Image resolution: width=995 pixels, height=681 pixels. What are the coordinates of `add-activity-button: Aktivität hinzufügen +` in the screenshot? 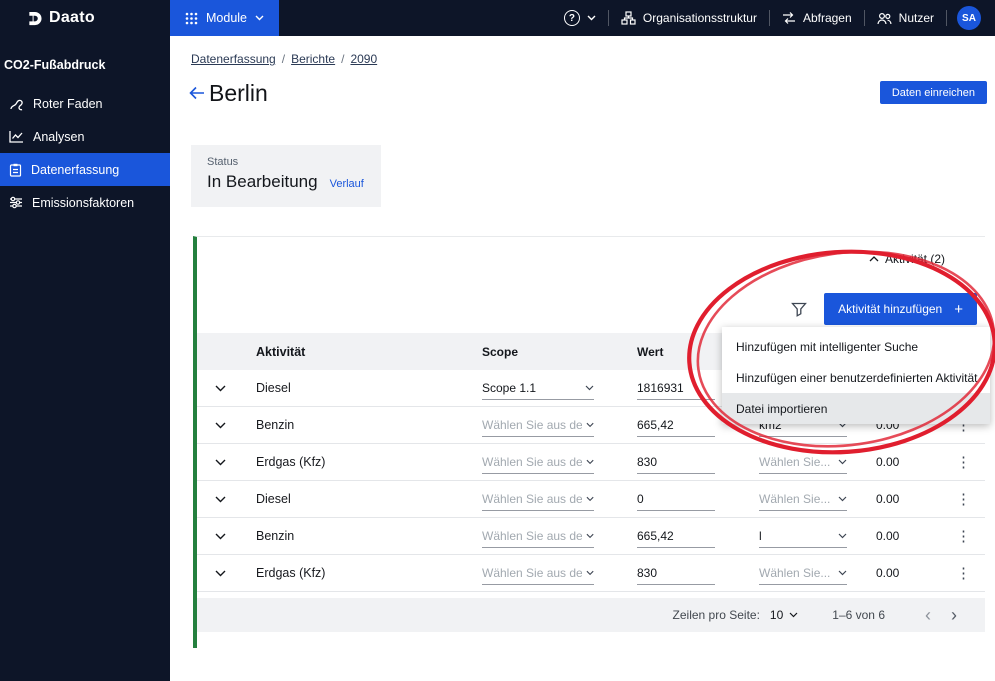 It's located at (900, 309).